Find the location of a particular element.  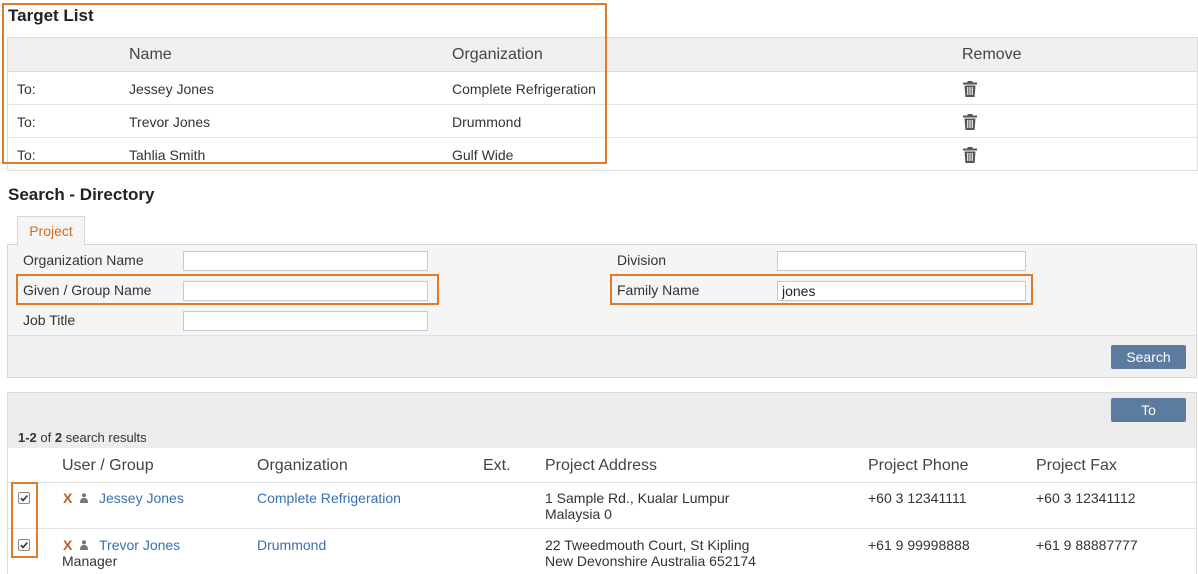

search-directory-title: Search - Directory is located at coordinates (81, 194).